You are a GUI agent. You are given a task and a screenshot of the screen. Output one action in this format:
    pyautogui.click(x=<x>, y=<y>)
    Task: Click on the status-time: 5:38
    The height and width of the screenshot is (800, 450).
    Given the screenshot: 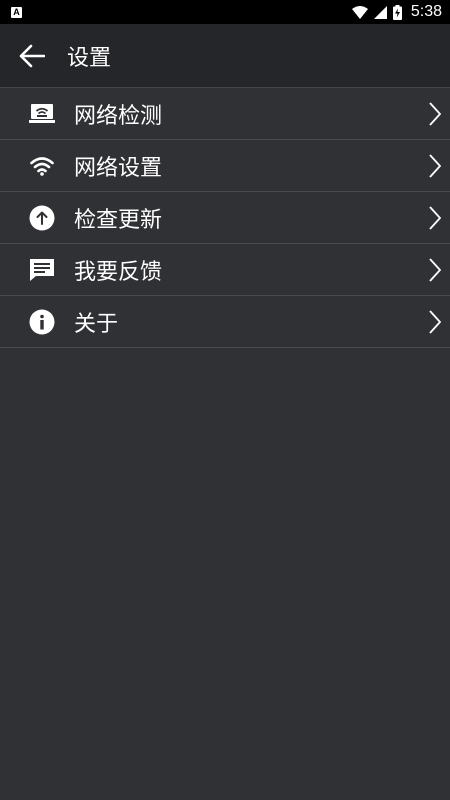 What is the action you would take?
    pyautogui.click(x=426, y=11)
    